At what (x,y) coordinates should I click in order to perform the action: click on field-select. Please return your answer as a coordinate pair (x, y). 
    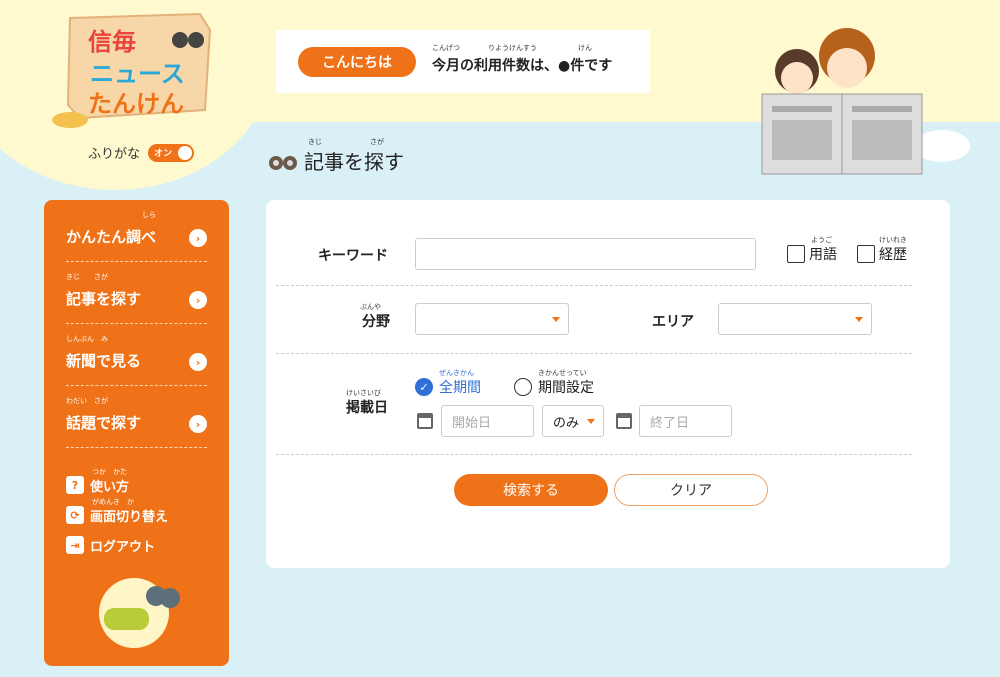
    Looking at the image, I should click on (492, 319).